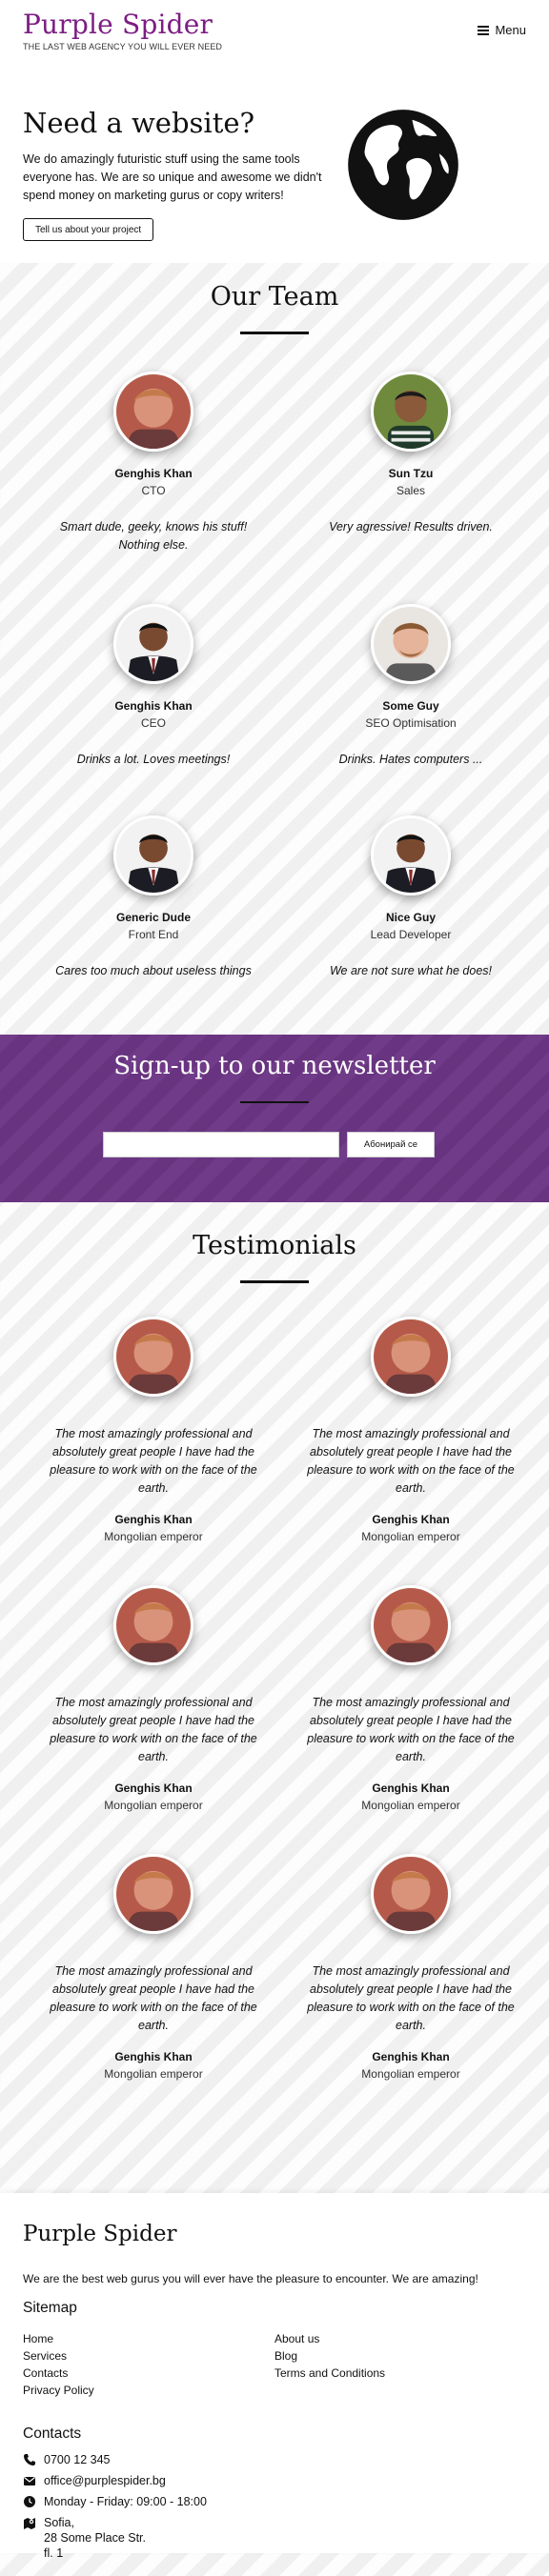  Describe the element at coordinates (391, 1145) in the screenshot. I see `subscribe-button: Абонирай се` at that location.